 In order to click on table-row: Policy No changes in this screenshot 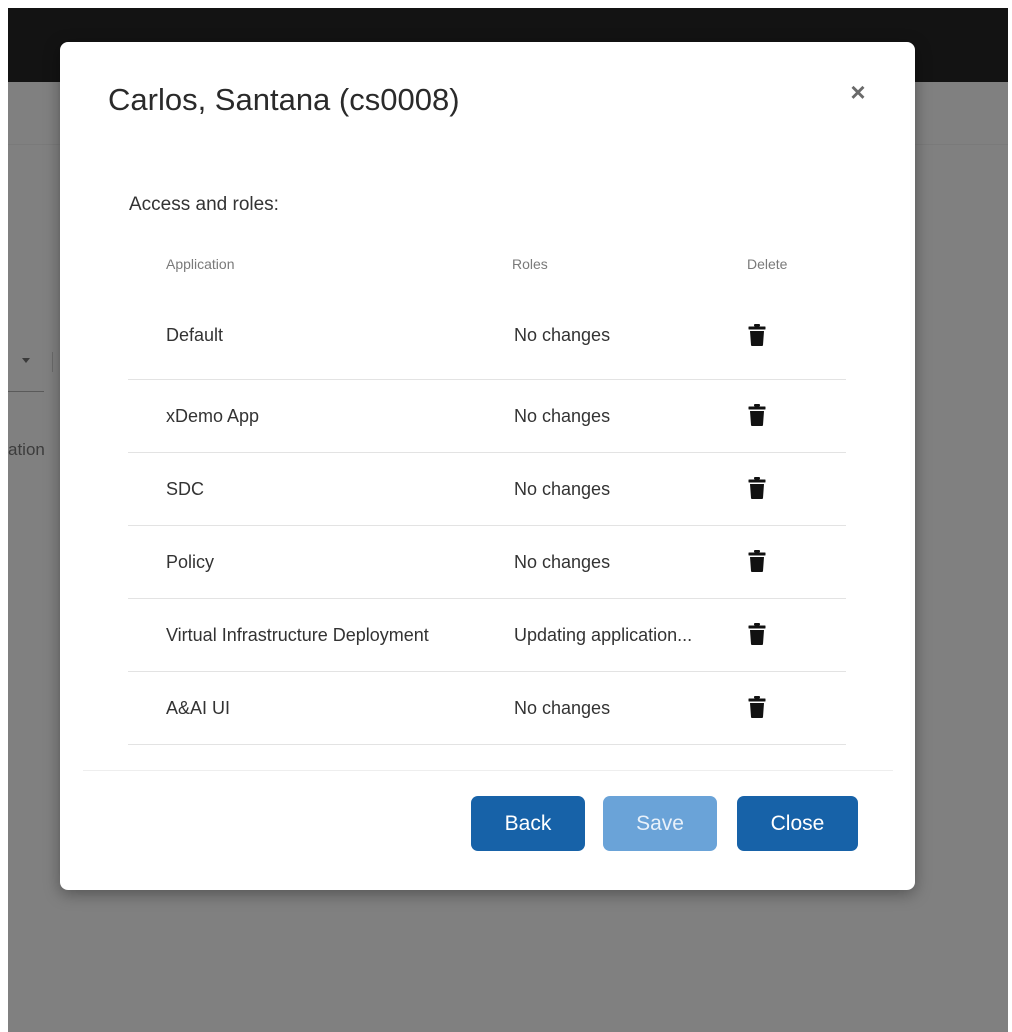, I will do `click(487, 562)`.